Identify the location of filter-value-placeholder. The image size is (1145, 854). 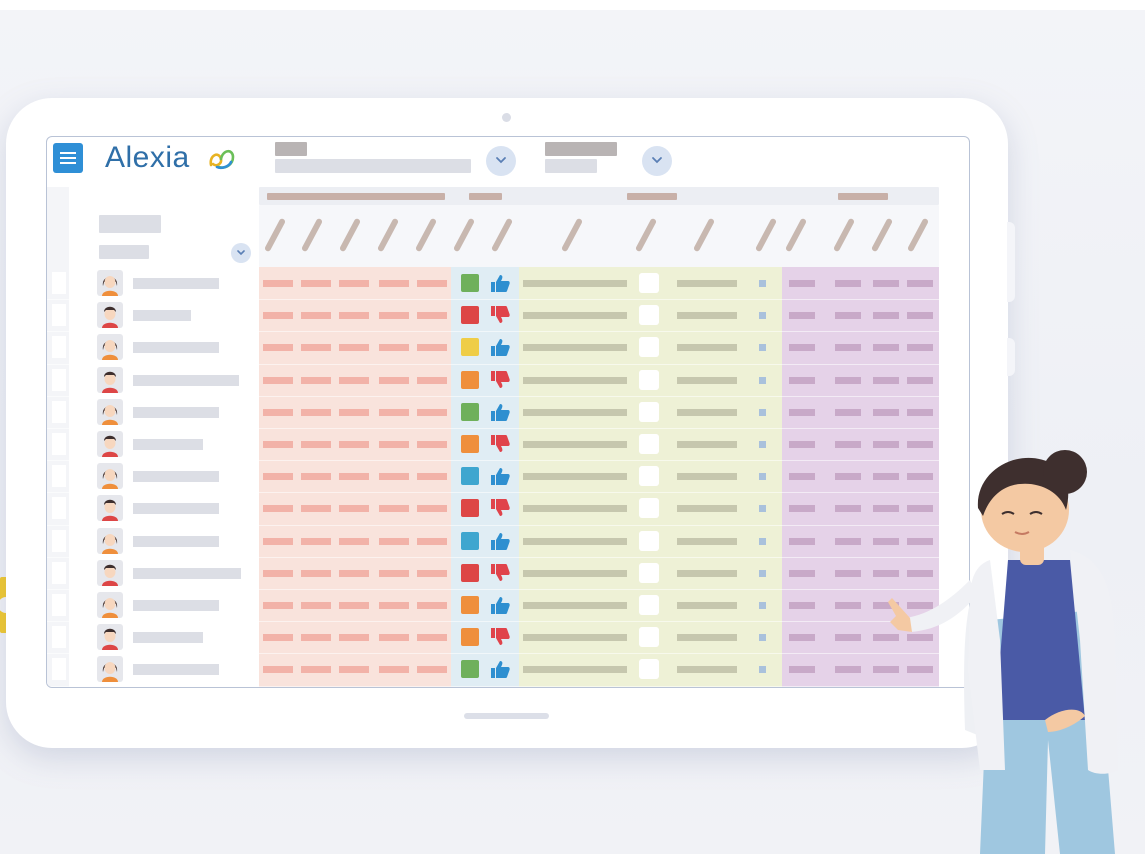
(571, 166).